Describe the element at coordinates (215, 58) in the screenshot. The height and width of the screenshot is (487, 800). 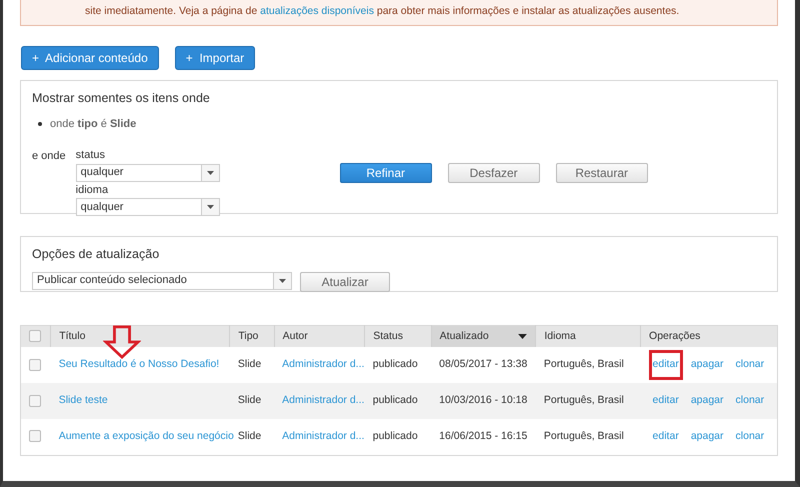
I see `add-button: + Importar` at that location.